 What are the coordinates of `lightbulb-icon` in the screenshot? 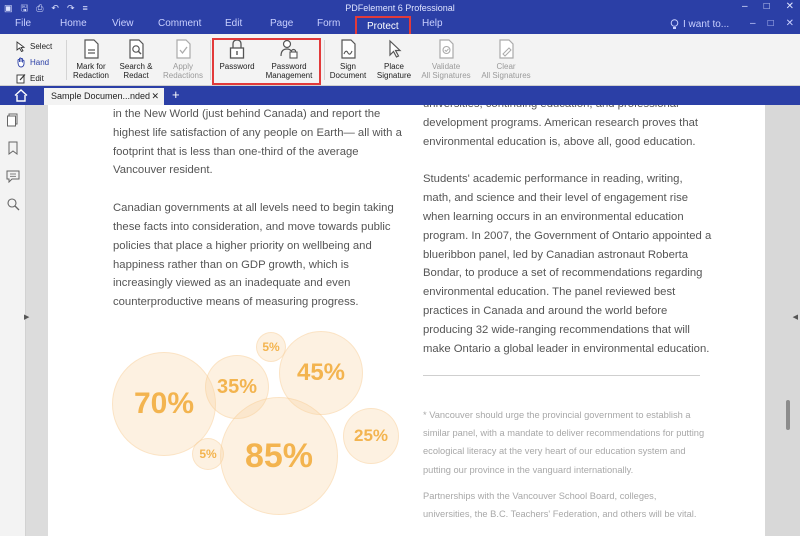 It's located at (674, 24).